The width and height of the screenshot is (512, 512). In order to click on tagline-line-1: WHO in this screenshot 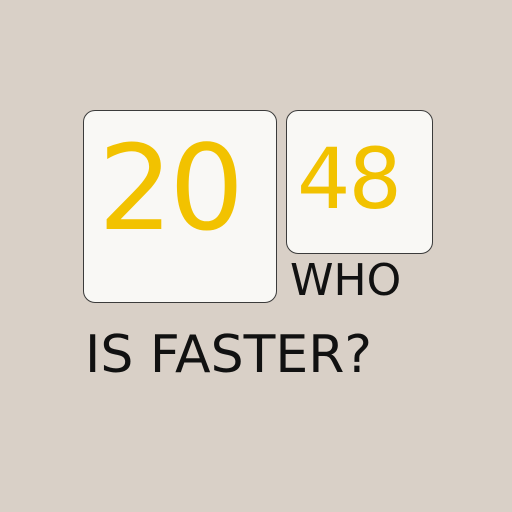, I will do `click(346, 280)`.